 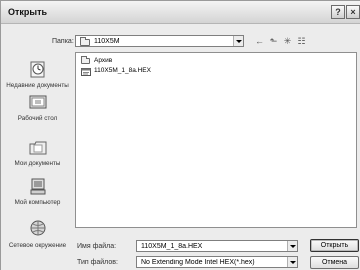 What do you see at coordinates (37, 163) in the screenshot?
I see `place-label: Мои документы` at bounding box center [37, 163].